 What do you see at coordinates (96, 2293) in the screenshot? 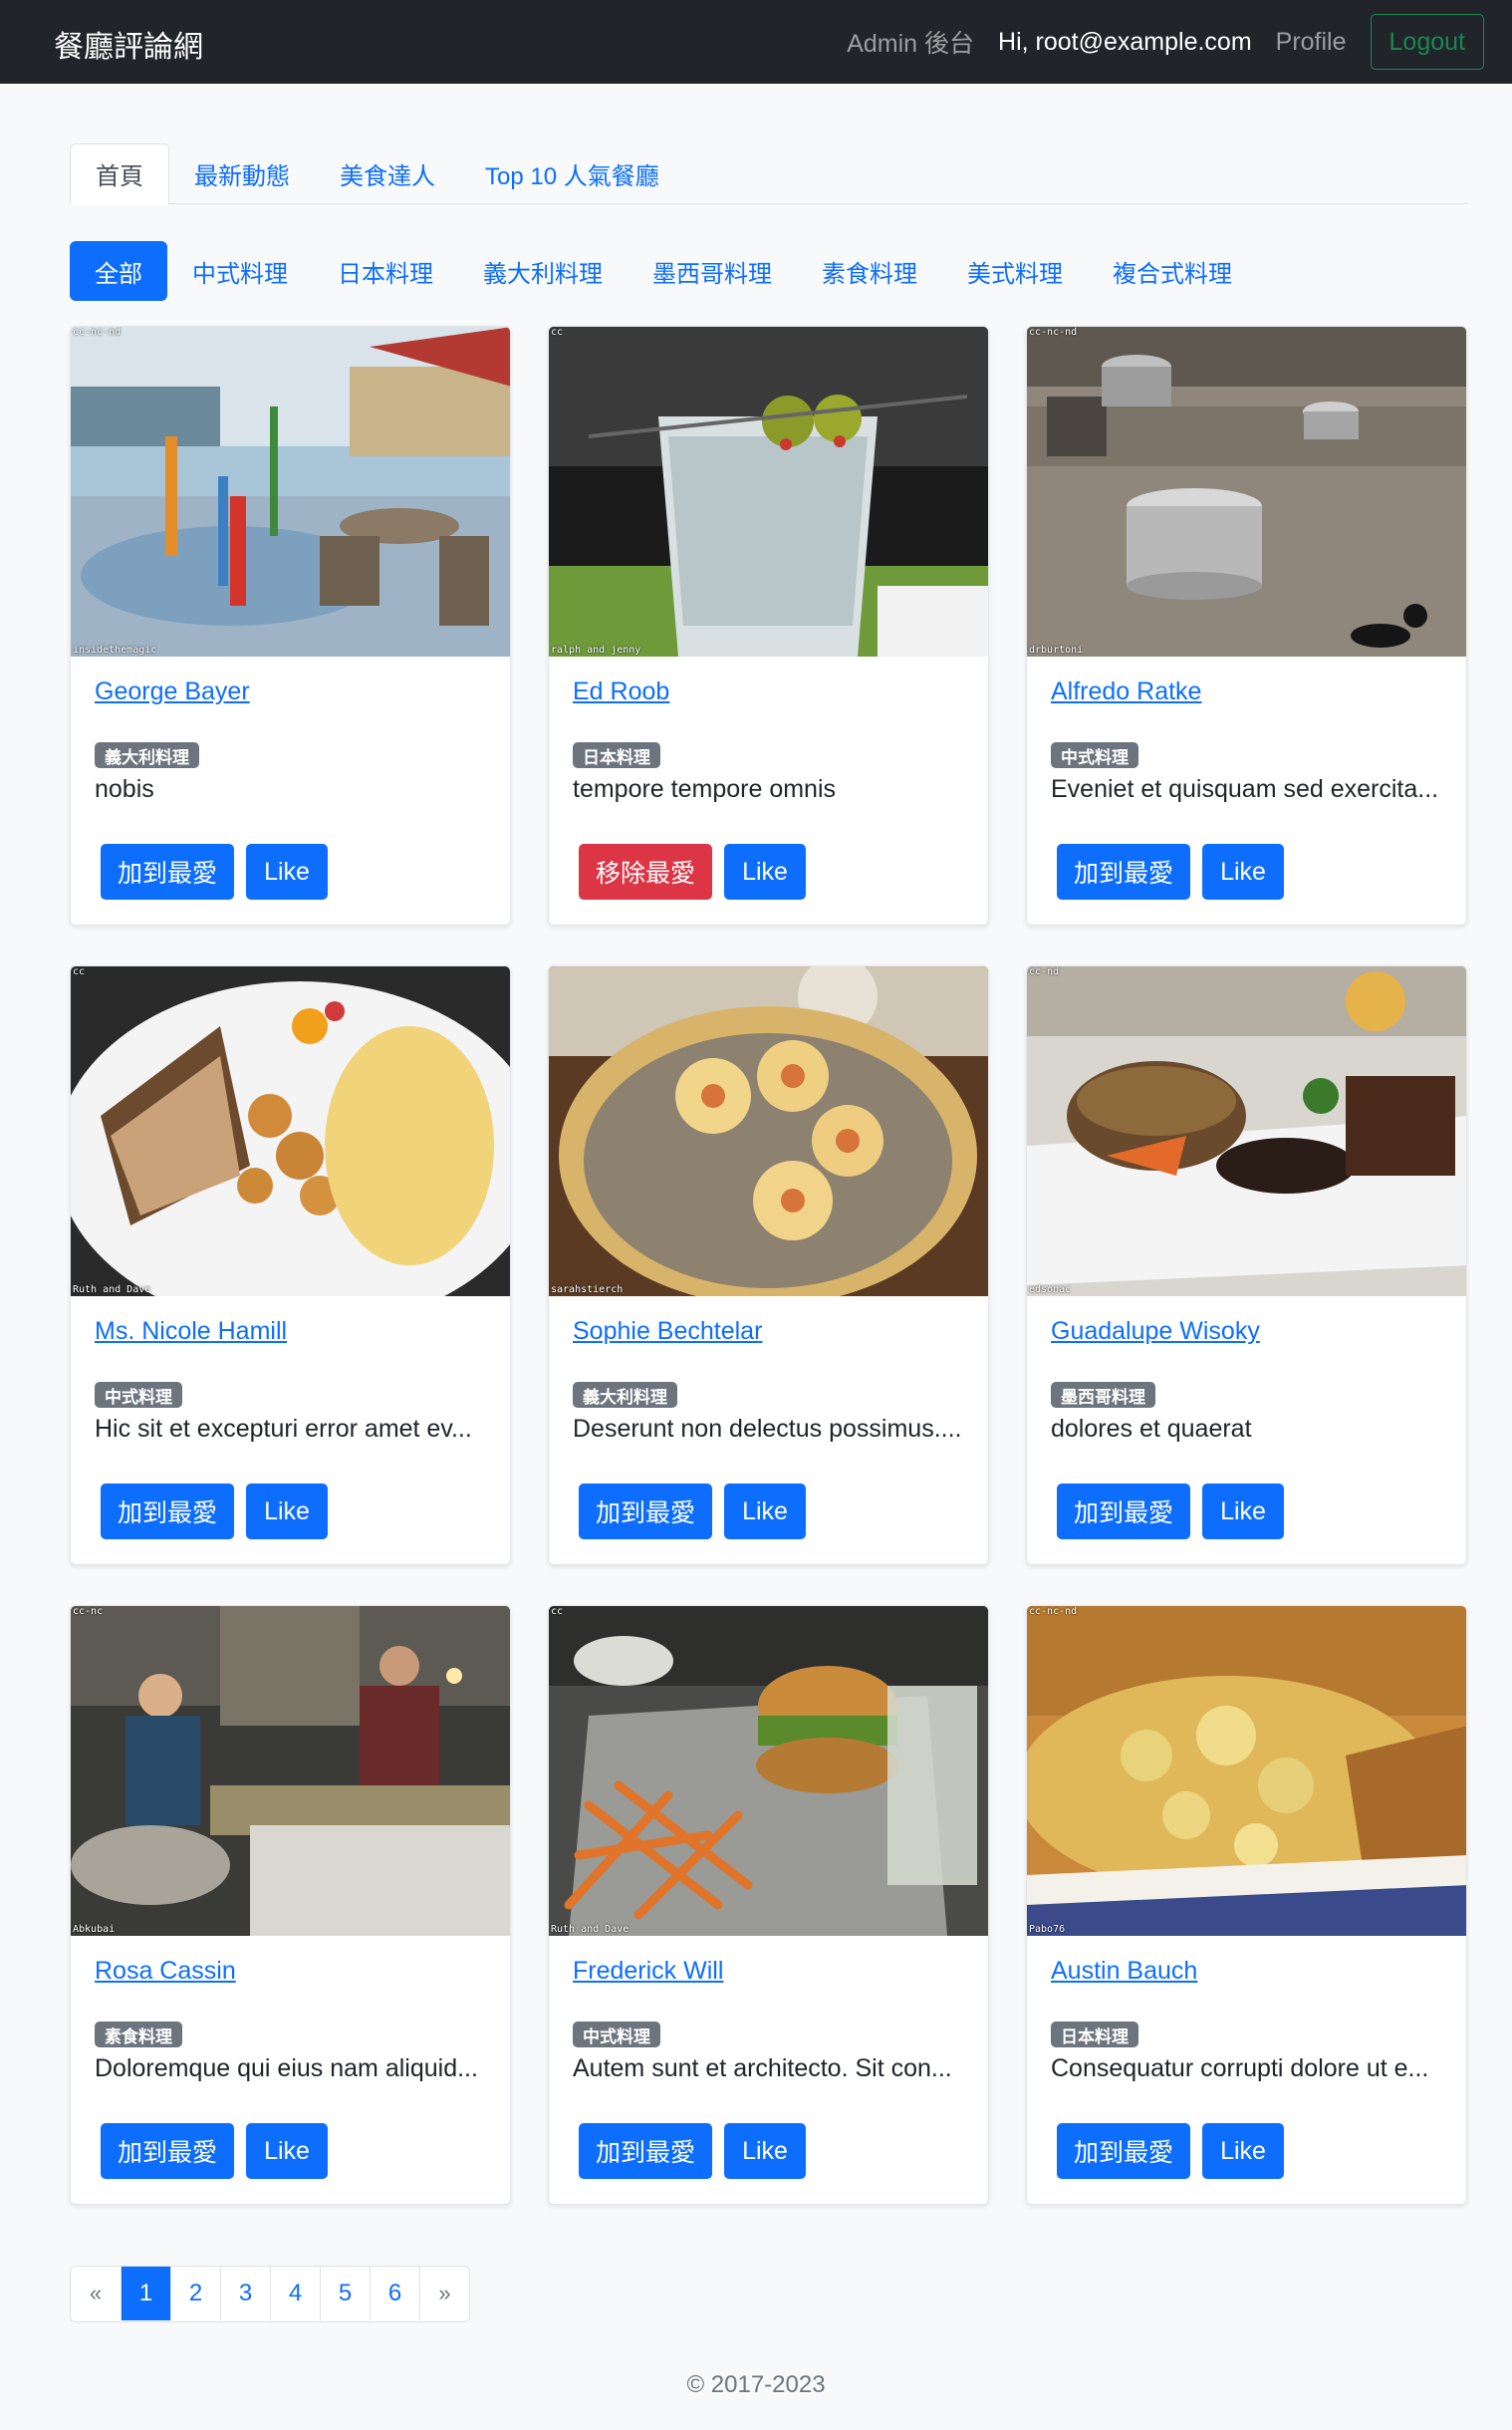
I see `page-prev: «` at bounding box center [96, 2293].